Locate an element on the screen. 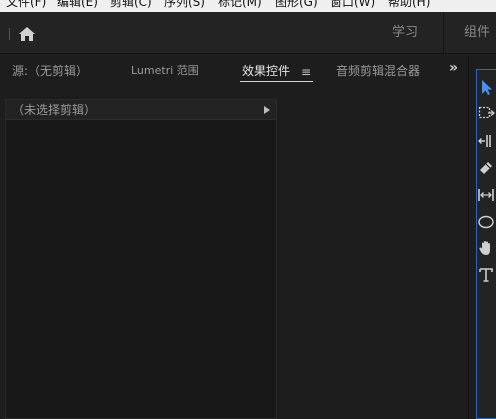 This screenshot has width=496, height=419. play-triangle-icon is located at coordinates (267, 110).